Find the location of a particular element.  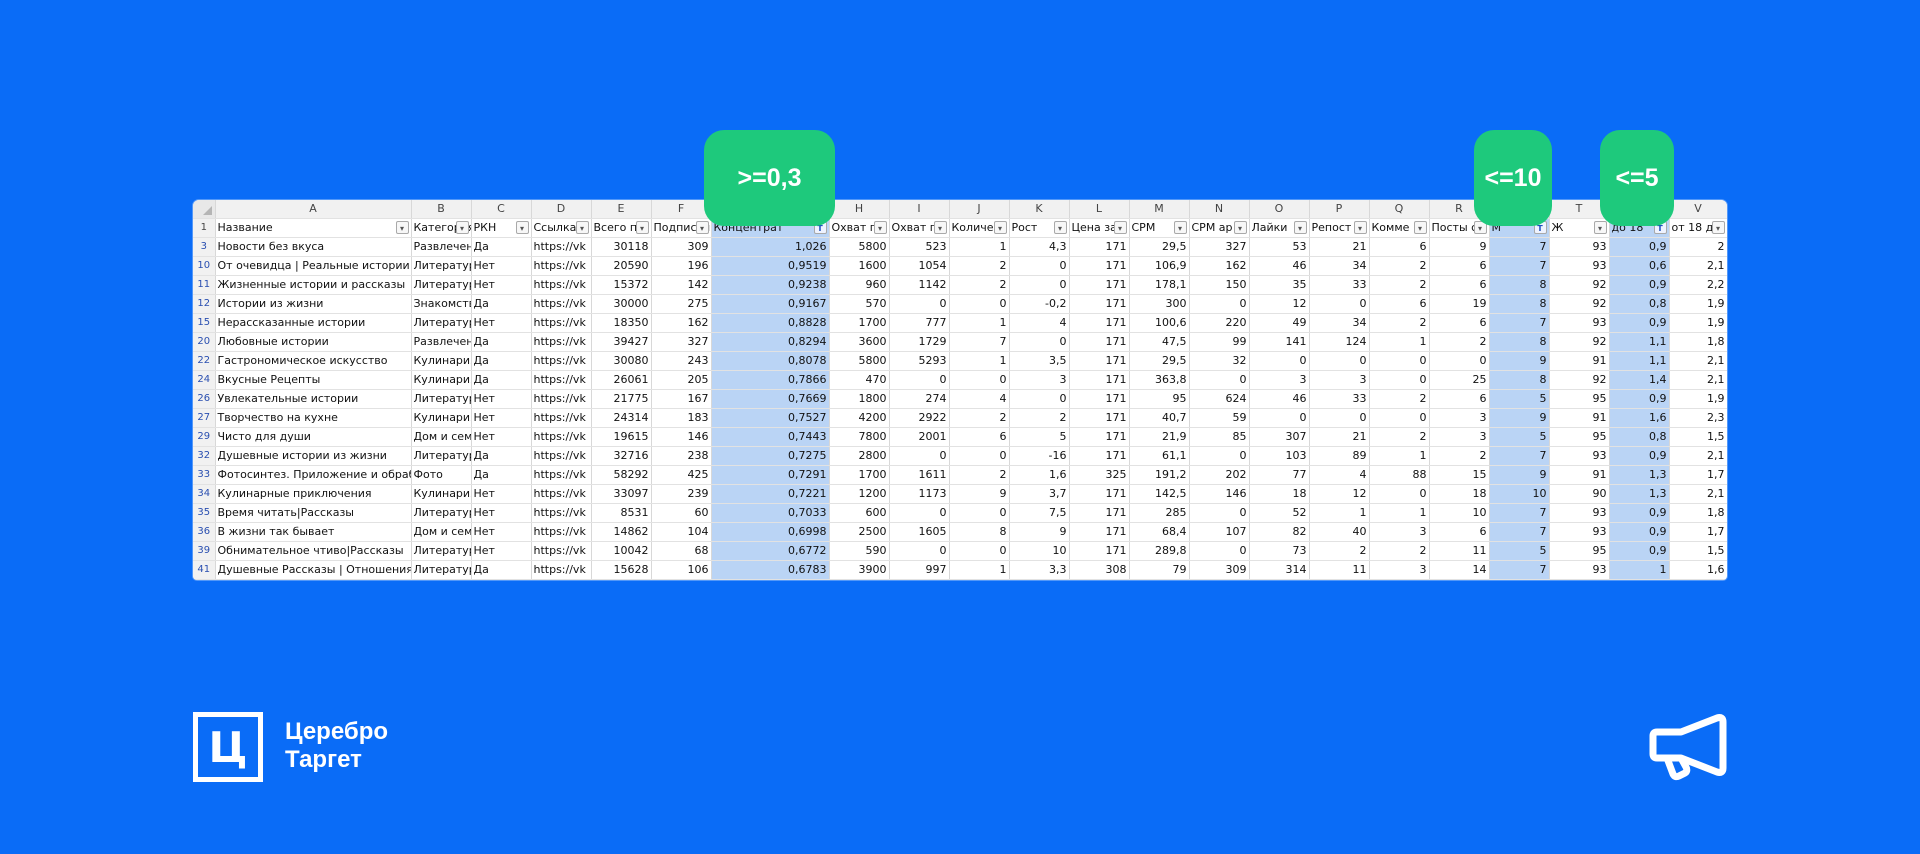

column-letter-j: J is located at coordinates (979, 209).